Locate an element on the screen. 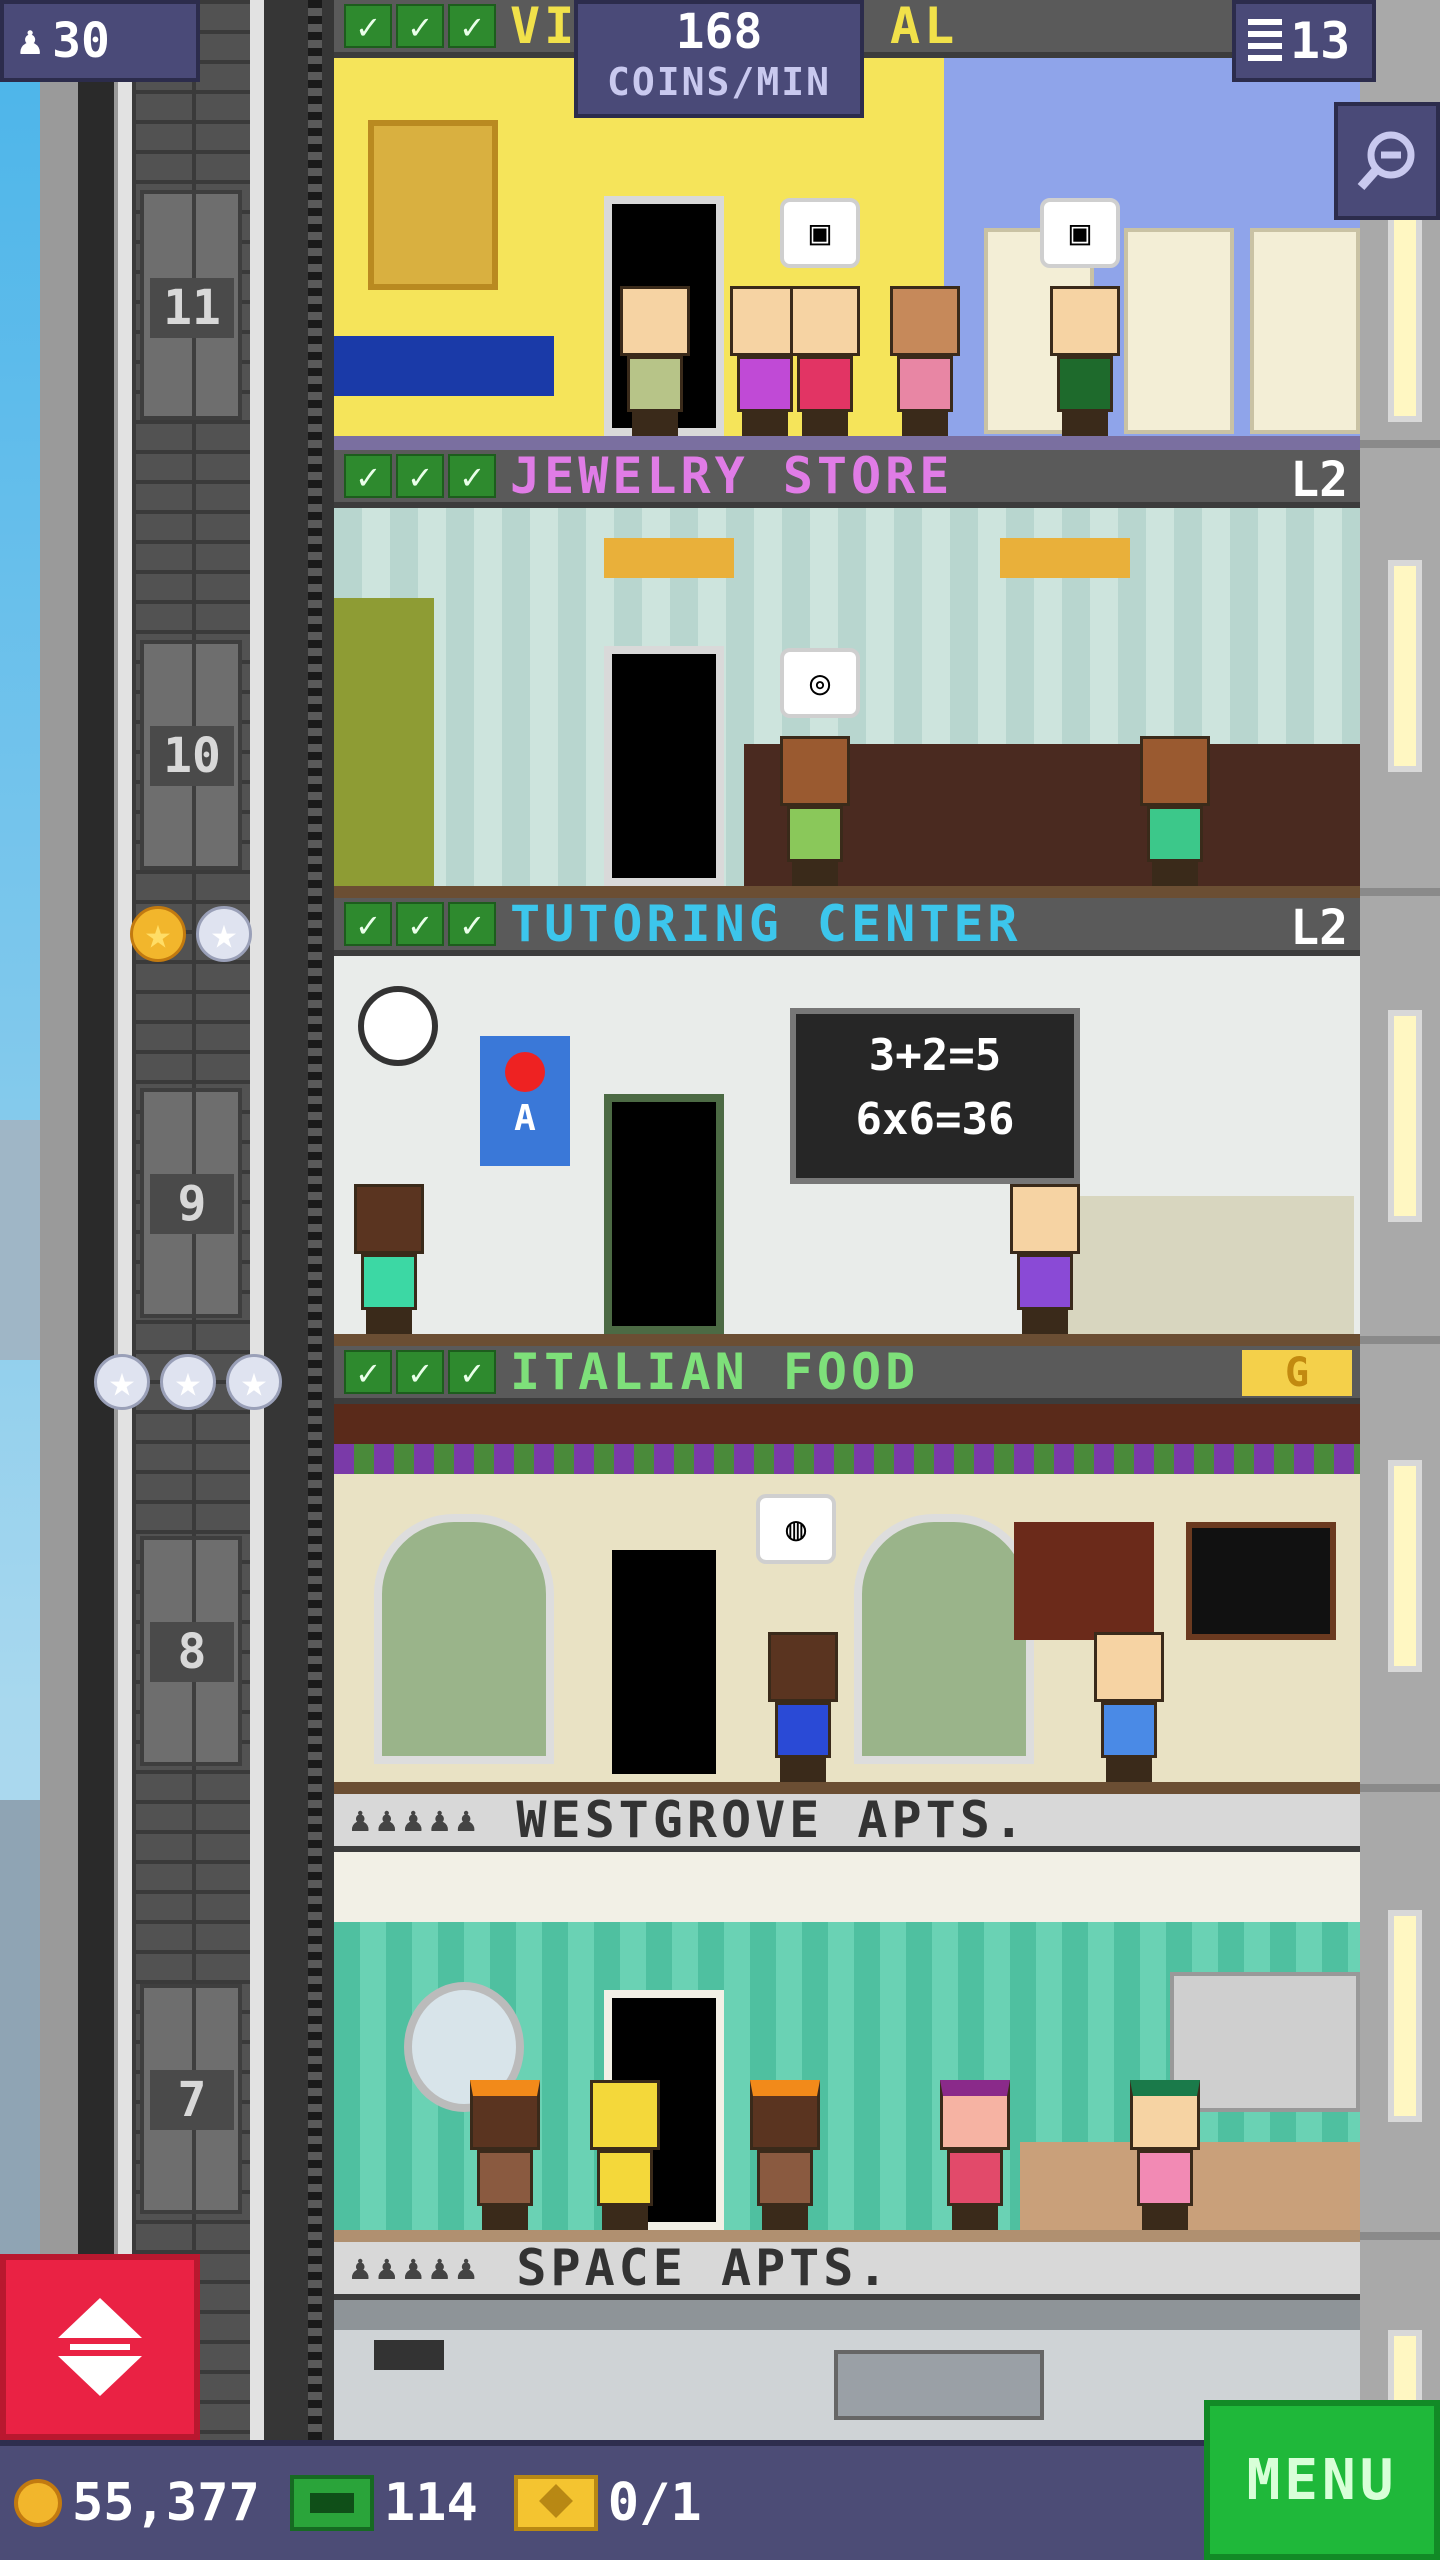 This screenshot has width=1440, height=2560. floor-tutoring-center: ✓ ✓ ✓ TUTORING CENTER L2 A 3+2=5 6x6=36 is located at coordinates (847, 1123).